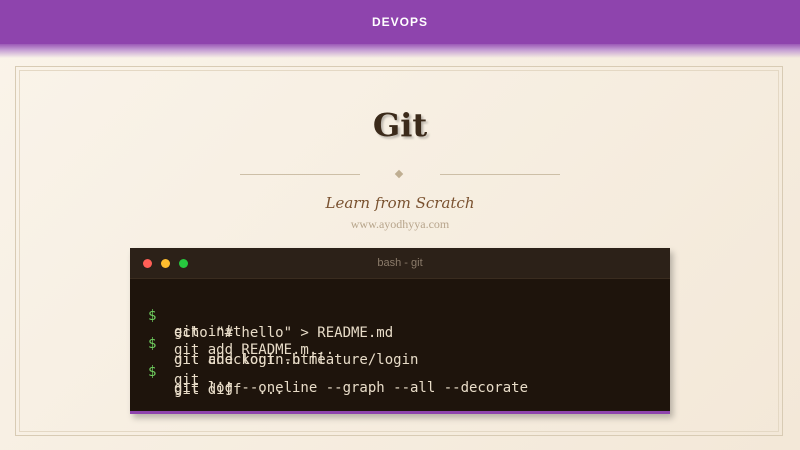 The width and height of the screenshot is (800, 450). Describe the element at coordinates (400, 203) in the screenshot. I see `subtitle: Learn from Scratch` at that location.